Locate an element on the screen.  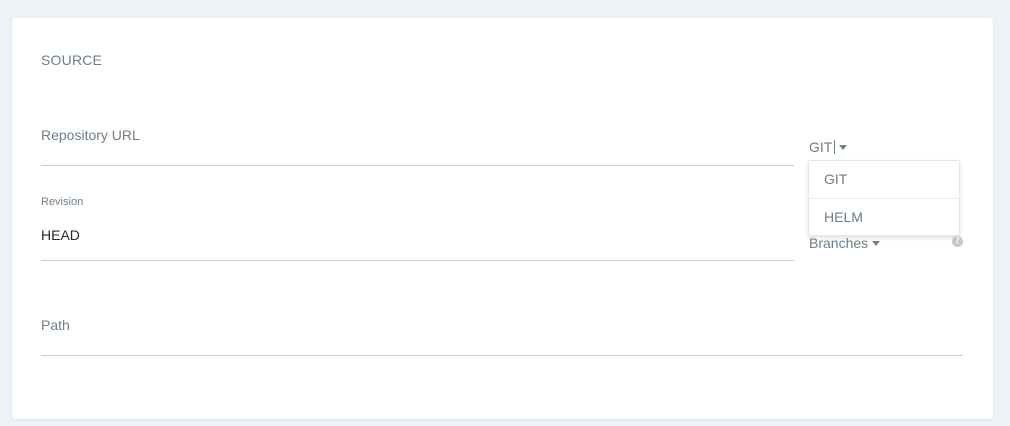
help-icon: ? is located at coordinates (957, 241).